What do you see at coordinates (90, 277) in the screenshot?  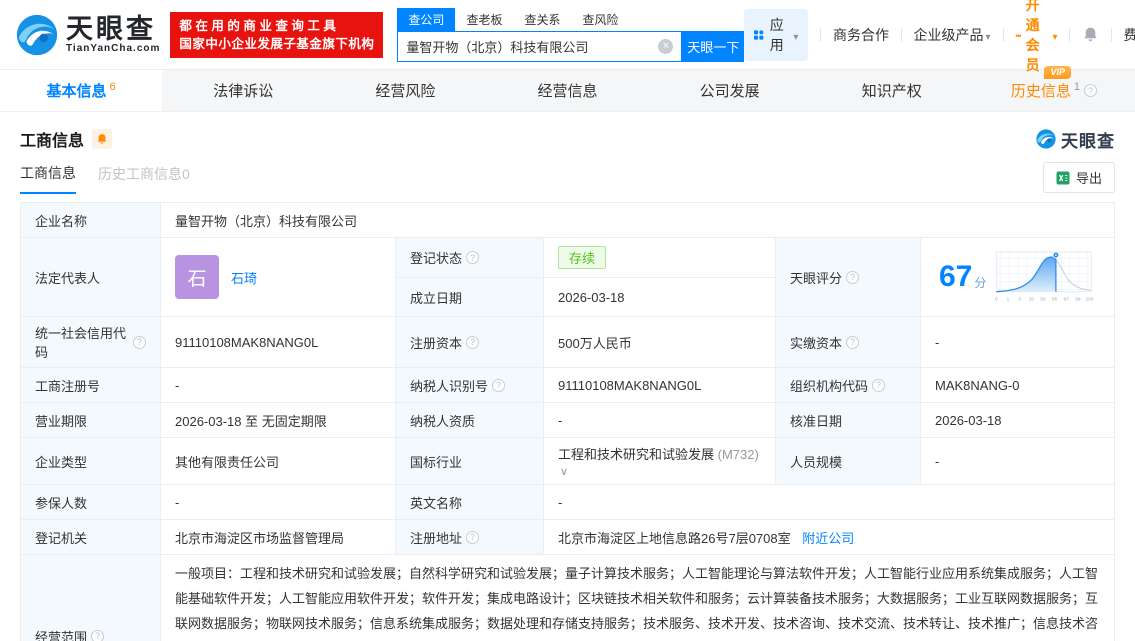 I see `field-label: 法定代表人` at bounding box center [90, 277].